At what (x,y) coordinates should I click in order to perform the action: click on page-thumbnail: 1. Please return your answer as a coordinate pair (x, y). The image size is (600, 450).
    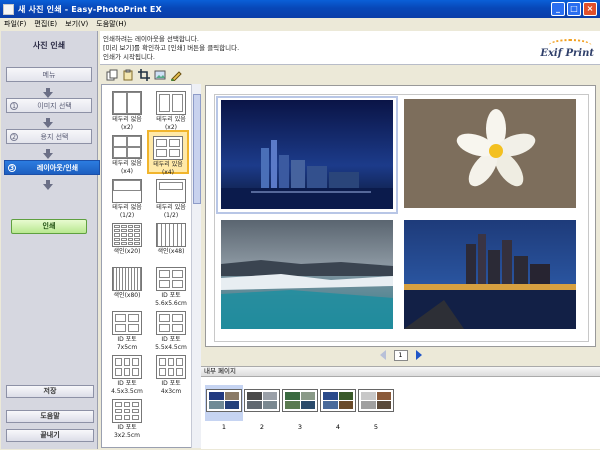
    Looking at the image, I should click on (224, 408).